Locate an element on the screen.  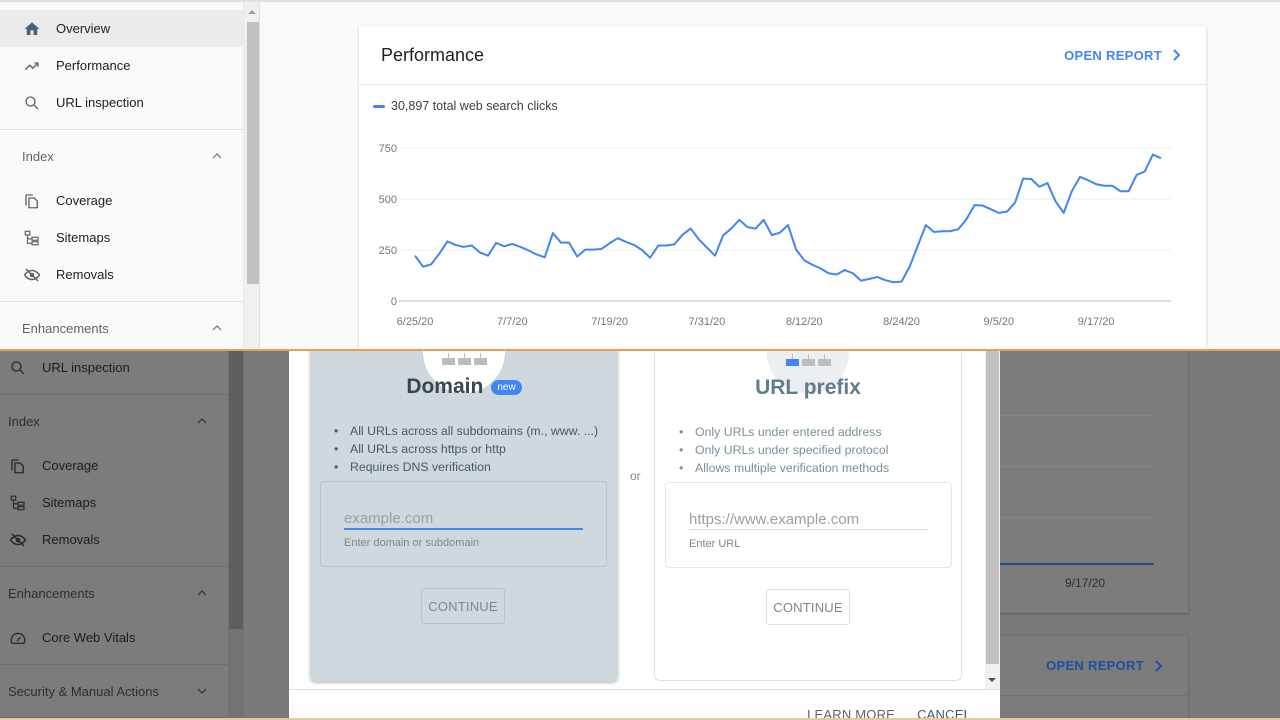
clicks-series-line is located at coordinates (788, 218).